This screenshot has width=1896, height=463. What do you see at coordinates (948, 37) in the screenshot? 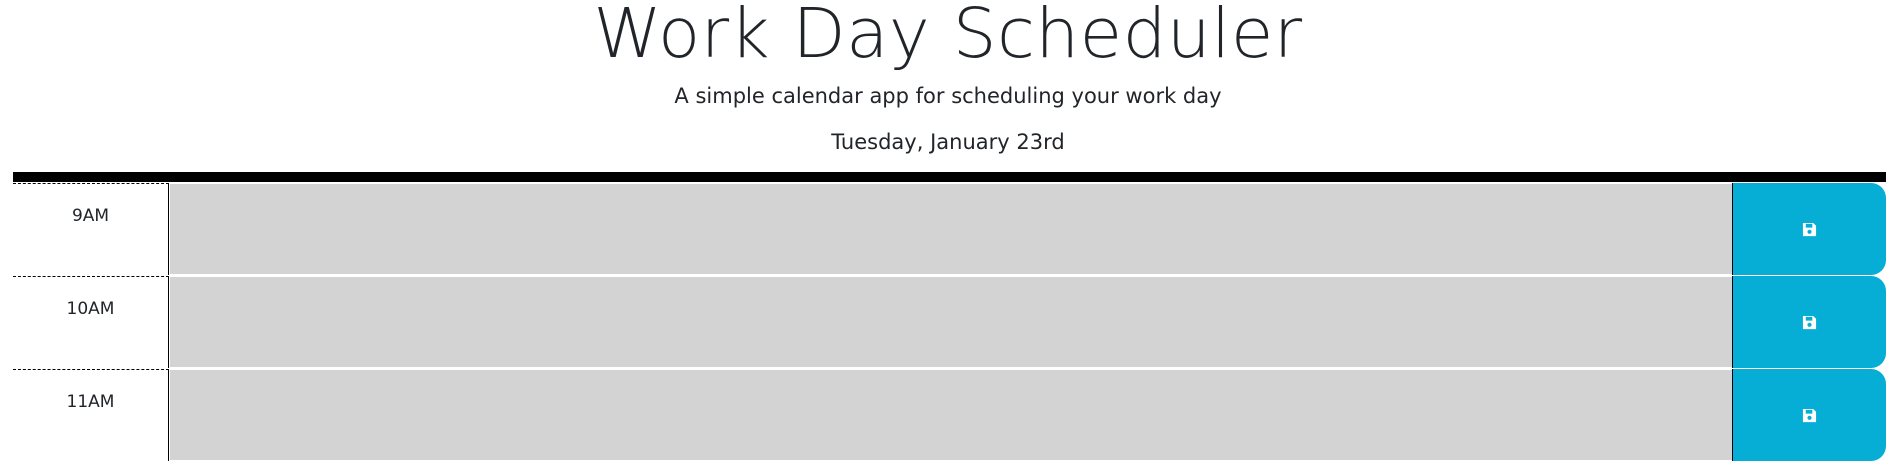
I see `page-title: Work Day Scheduler` at bounding box center [948, 37].